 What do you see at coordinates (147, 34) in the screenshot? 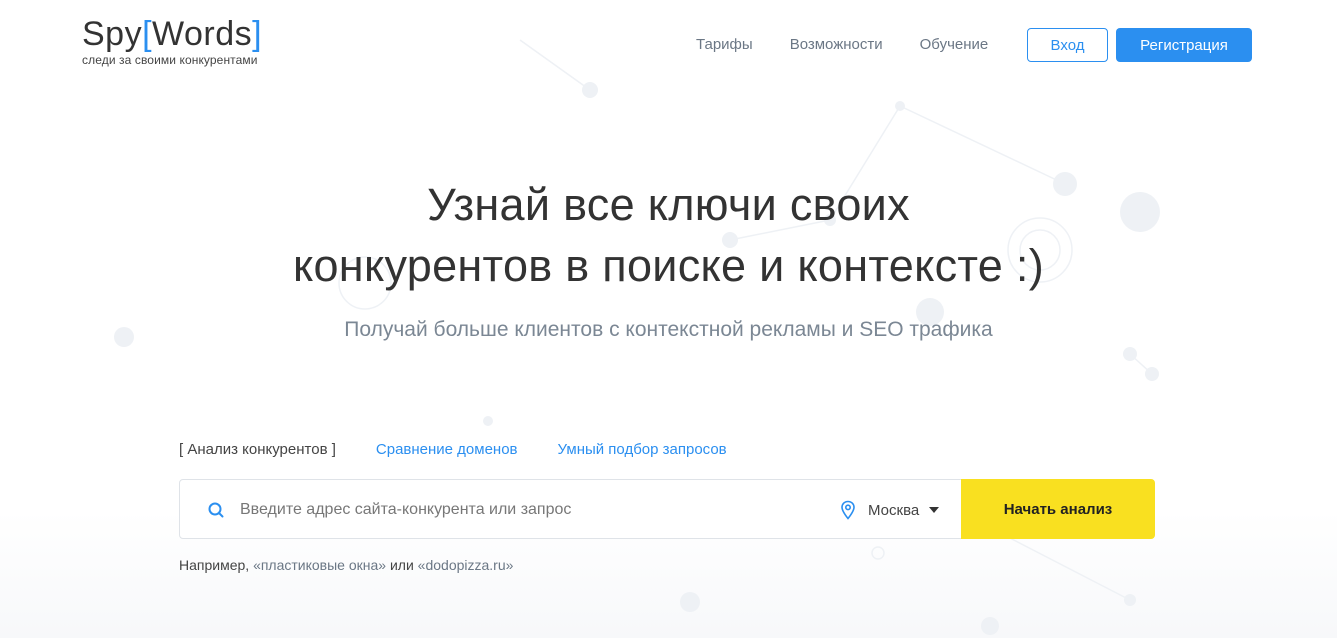
I see `logo-bracket-open: [` at bounding box center [147, 34].